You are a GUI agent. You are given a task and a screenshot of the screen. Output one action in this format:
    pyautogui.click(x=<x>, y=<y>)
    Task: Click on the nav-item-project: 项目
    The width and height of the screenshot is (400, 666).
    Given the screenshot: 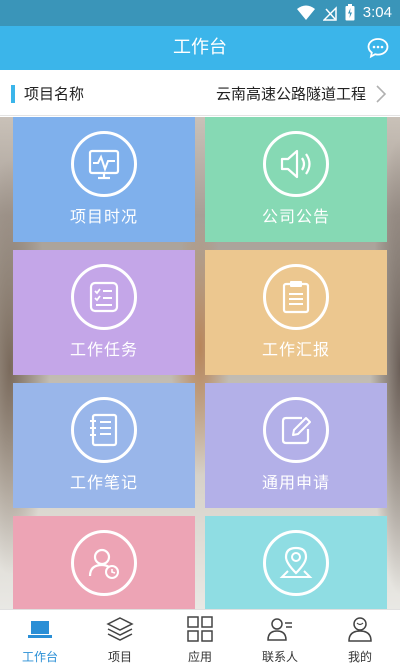 What is the action you would take?
    pyautogui.click(x=120, y=638)
    